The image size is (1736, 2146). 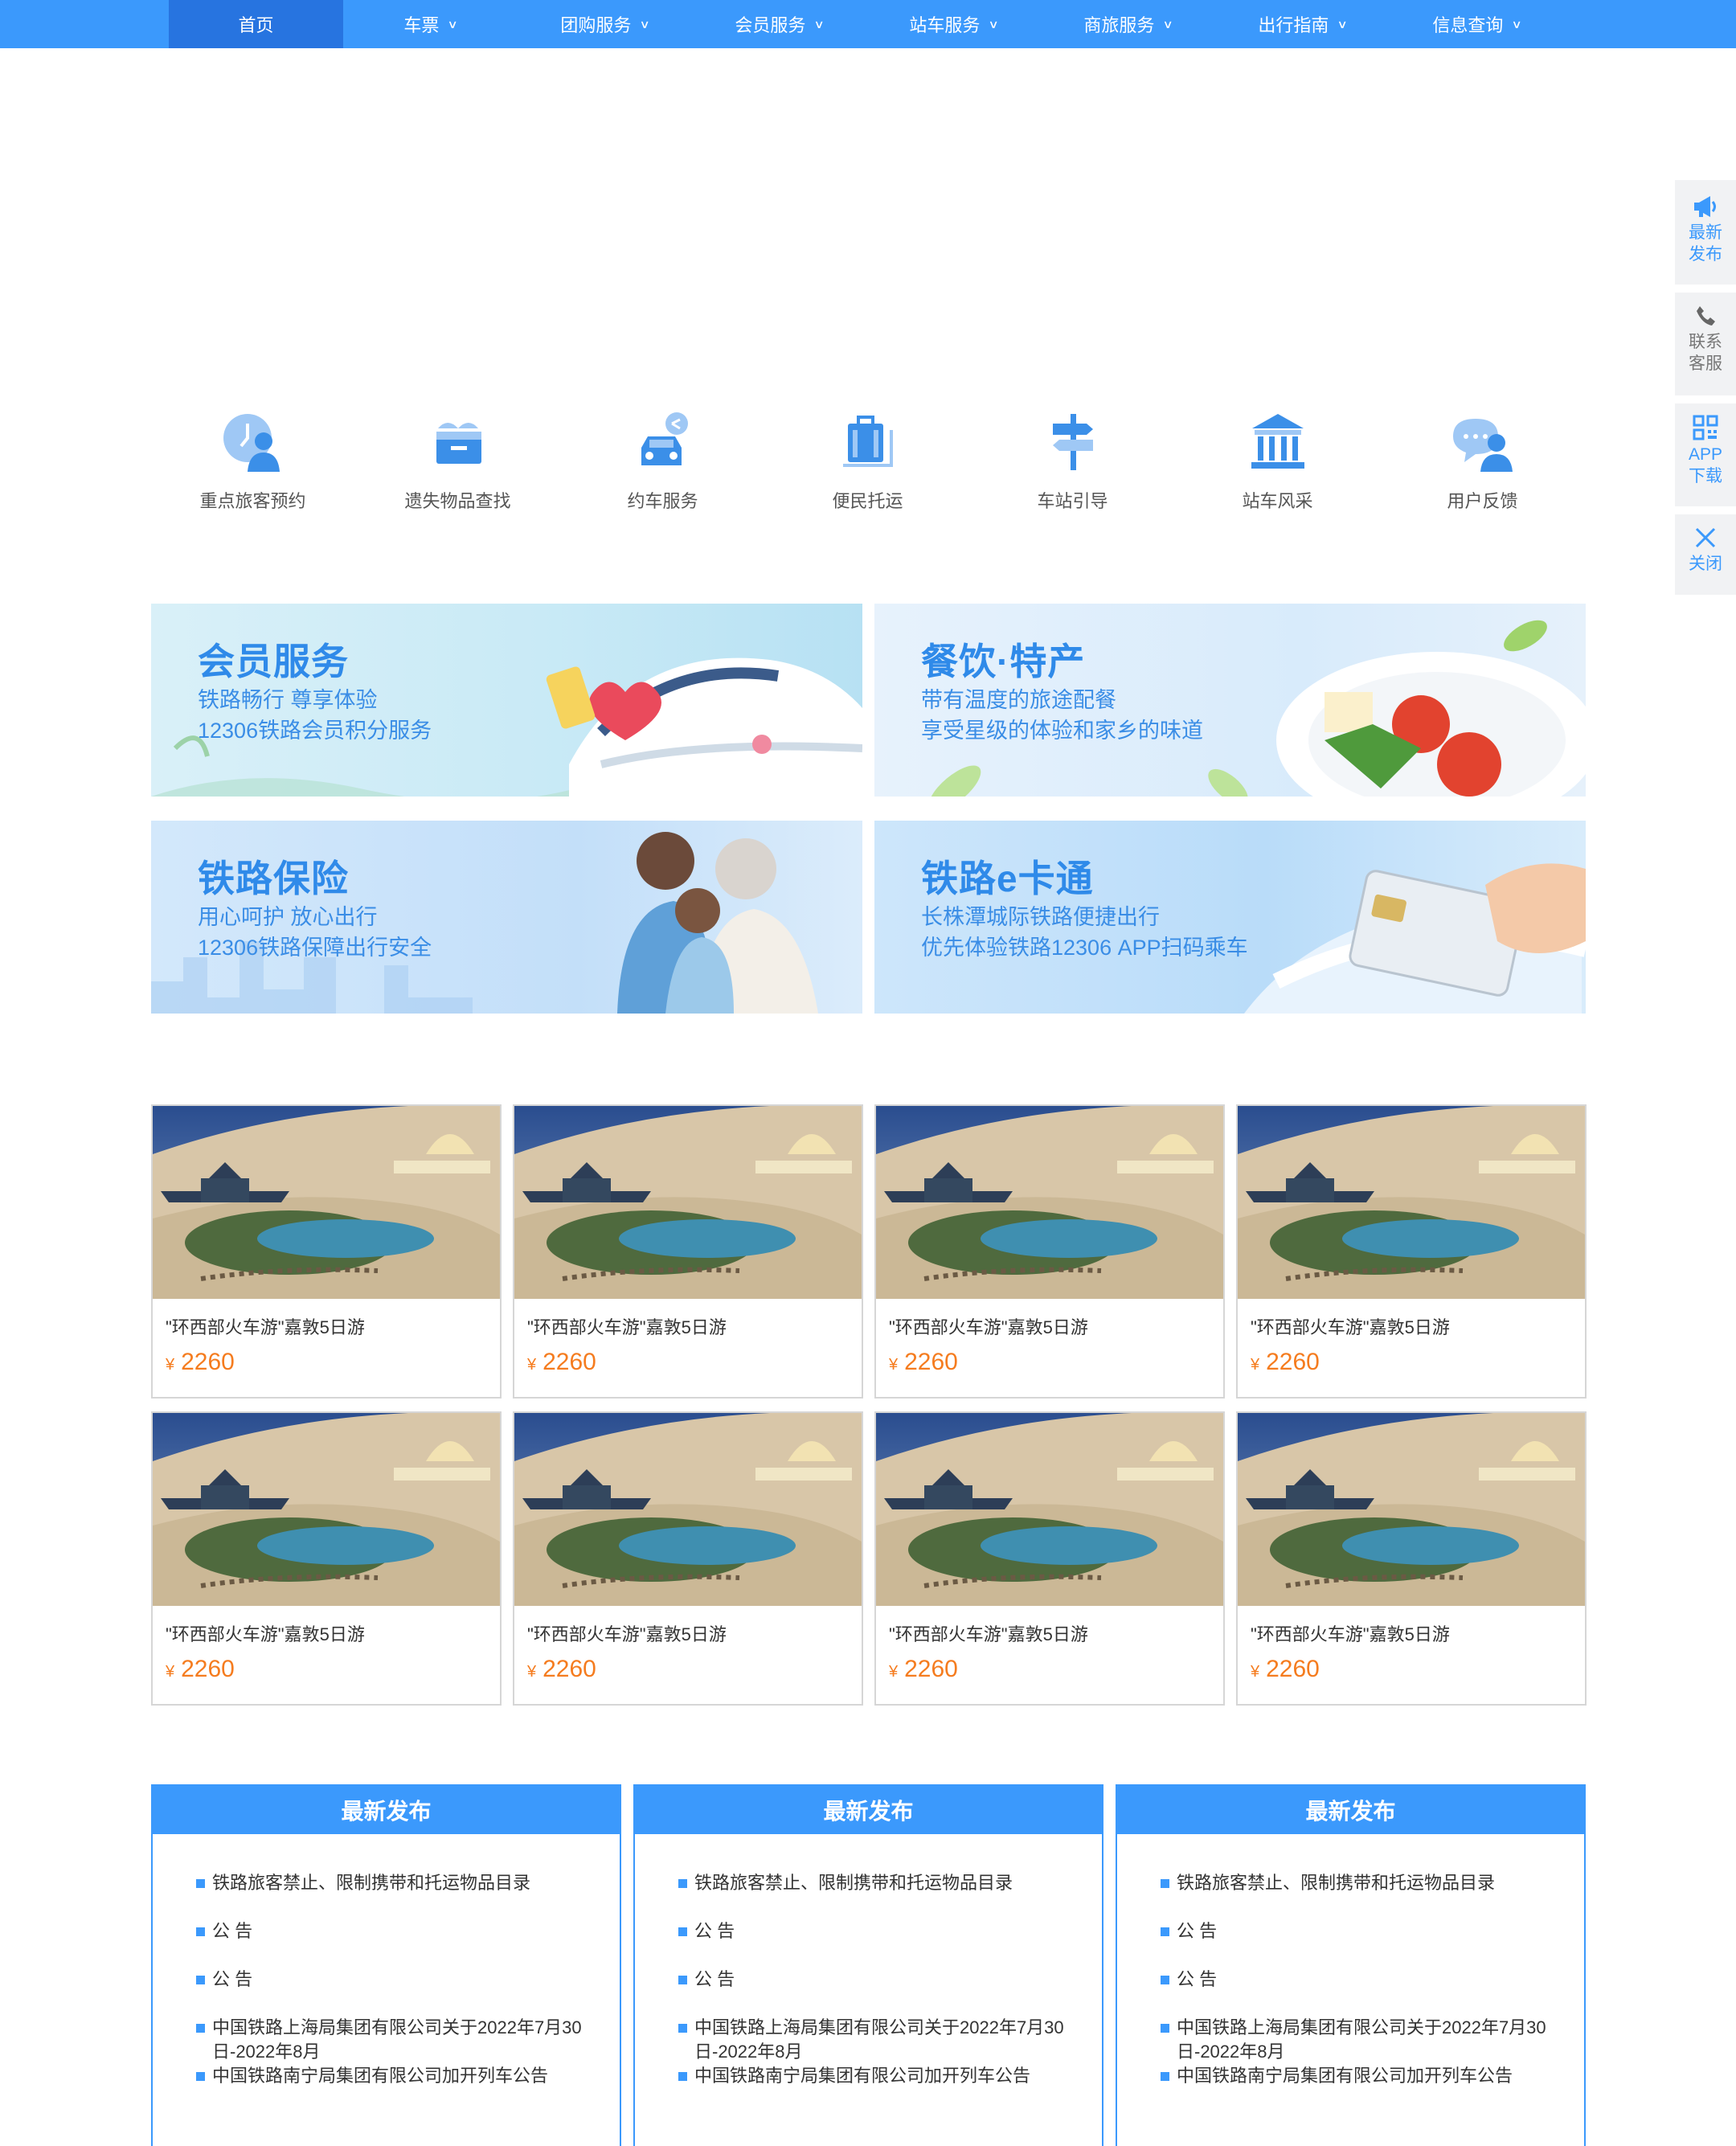 I want to click on nav-item-info: 信息查询 ∨, so click(x=1477, y=24).